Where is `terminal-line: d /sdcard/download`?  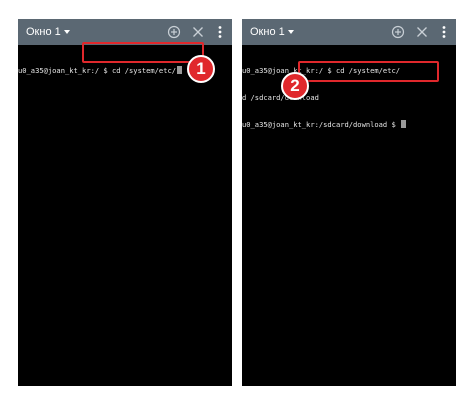
terminal-line: d /sdcard/download is located at coordinates (280, 97).